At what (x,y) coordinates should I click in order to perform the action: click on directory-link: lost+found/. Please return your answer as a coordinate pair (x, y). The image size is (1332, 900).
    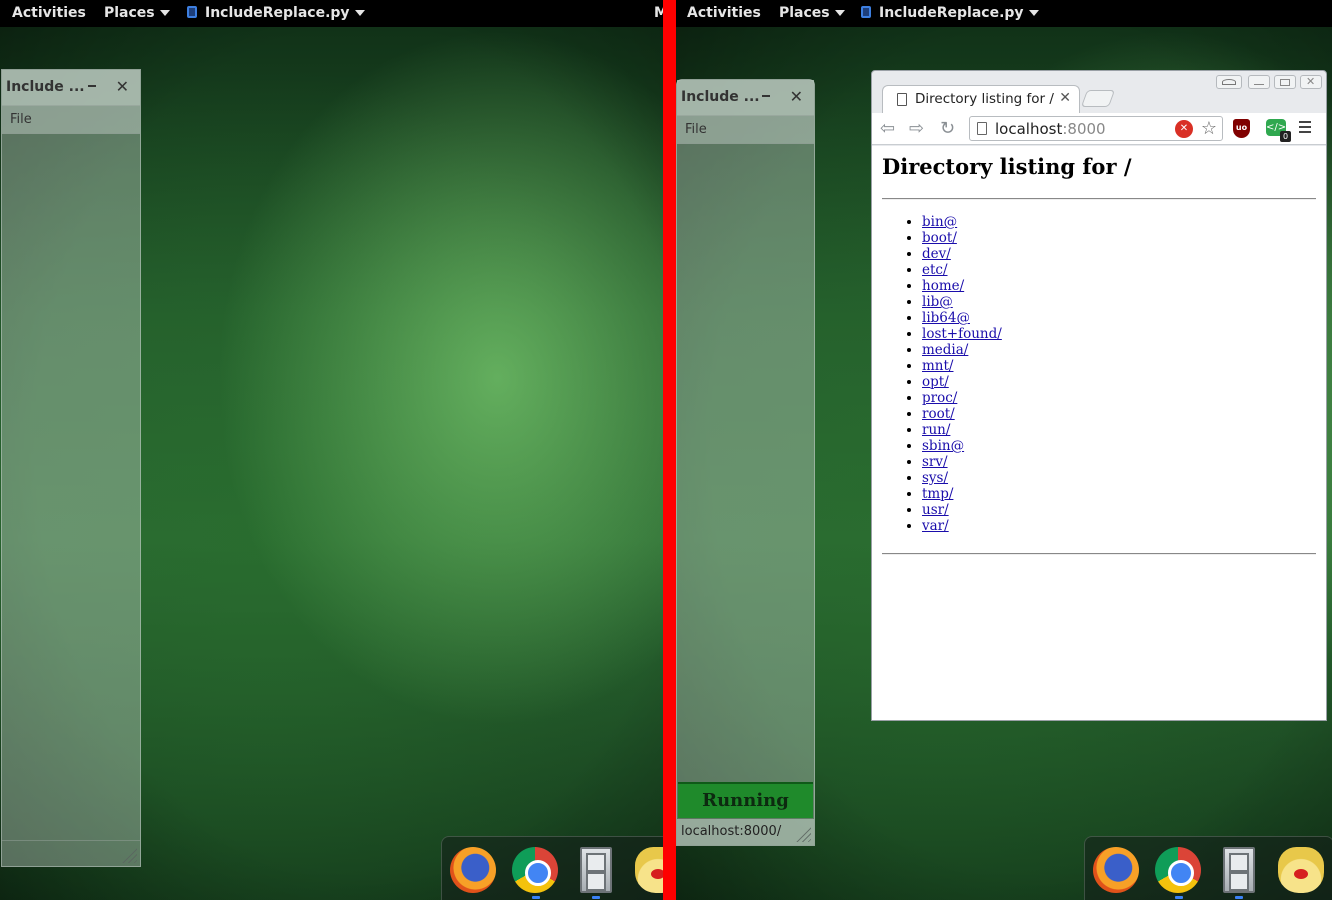
    Looking at the image, I should click on (962, 334).